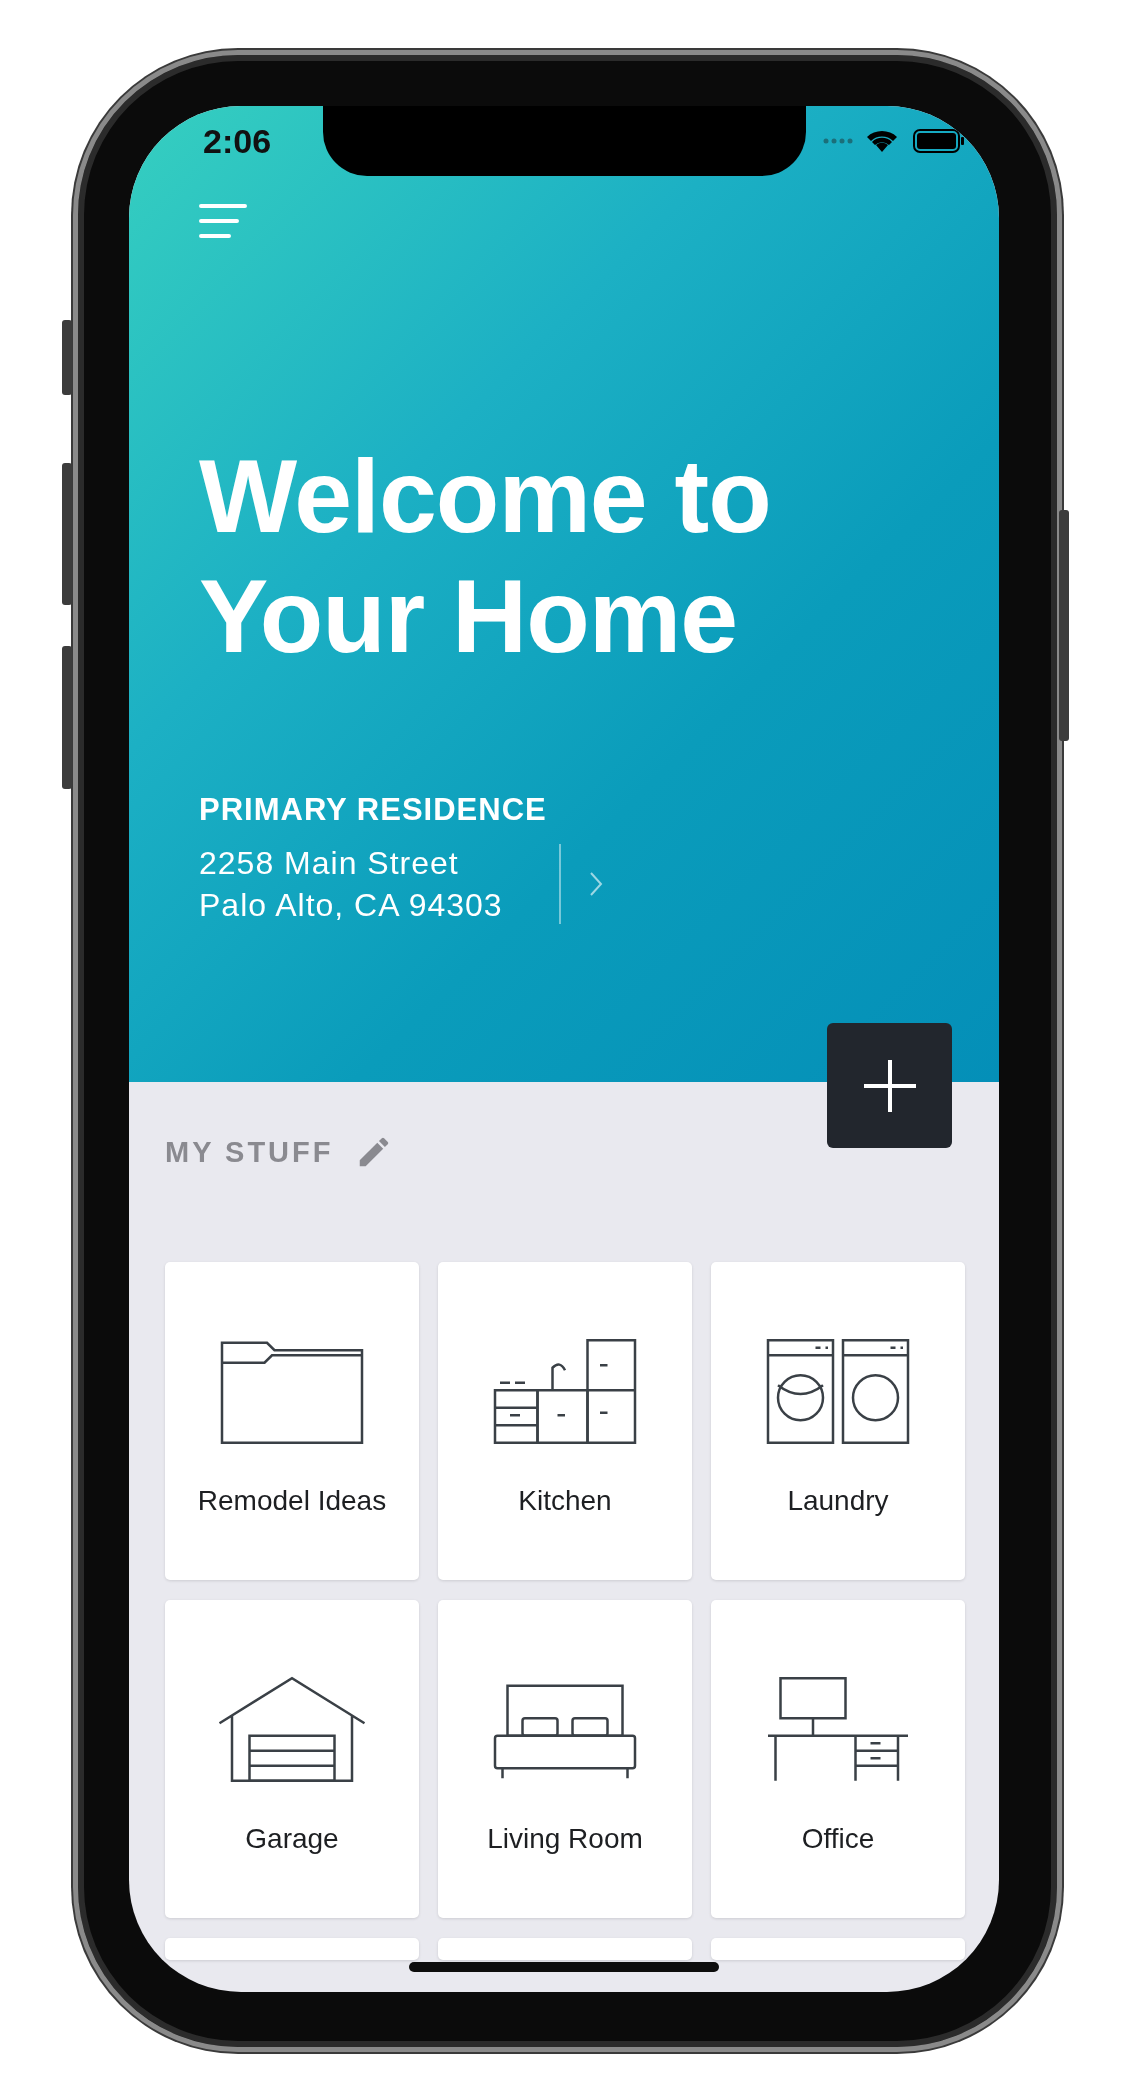  What do you see at coordinates (838, 1421) in the screenshot?
I see `room-tile: Laundry` at bounding box center [838, 1421].